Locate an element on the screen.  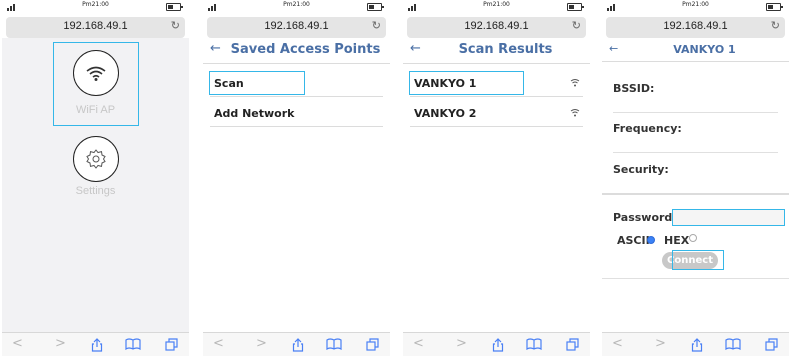
wifi-icon is located at coordinates (96, 73).